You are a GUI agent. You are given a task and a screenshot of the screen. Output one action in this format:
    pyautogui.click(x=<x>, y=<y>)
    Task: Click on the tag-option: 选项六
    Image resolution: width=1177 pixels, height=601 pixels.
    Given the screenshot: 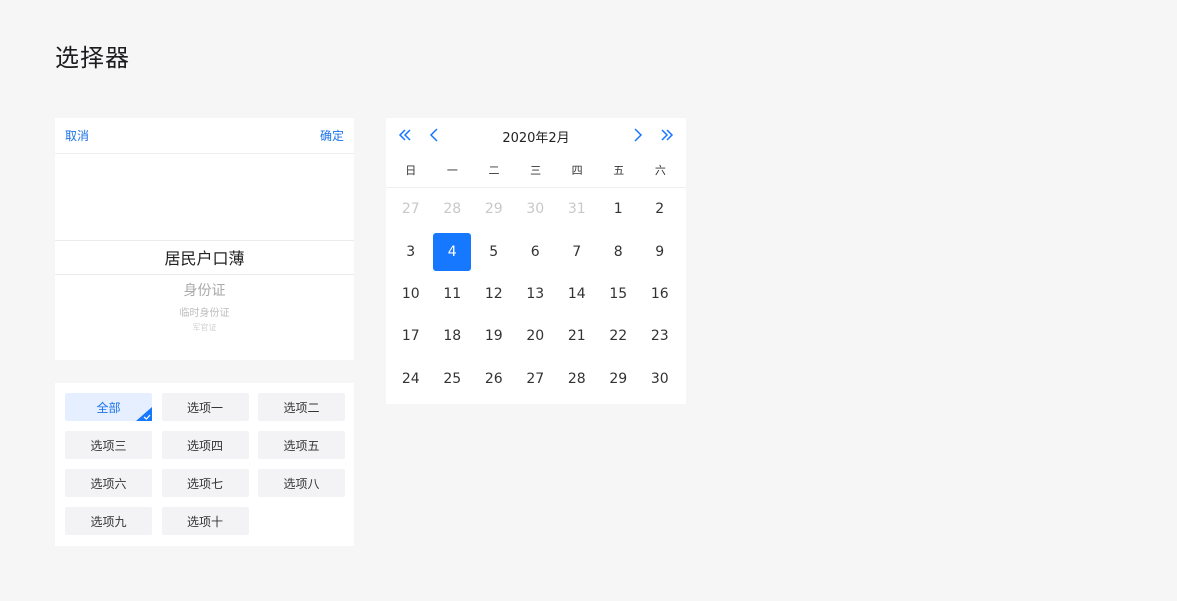 What is the action you would take?
    pyautogui.click(x=108, y=483)
    